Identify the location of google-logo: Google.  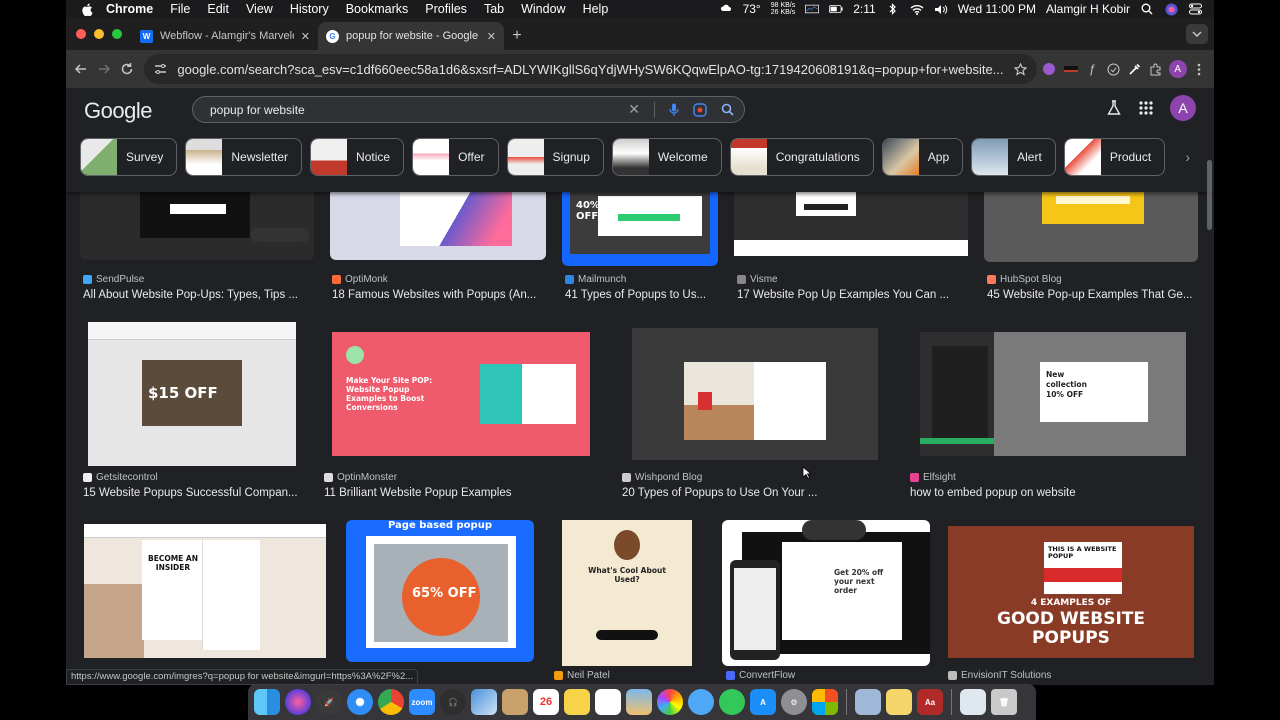
(118, 111).